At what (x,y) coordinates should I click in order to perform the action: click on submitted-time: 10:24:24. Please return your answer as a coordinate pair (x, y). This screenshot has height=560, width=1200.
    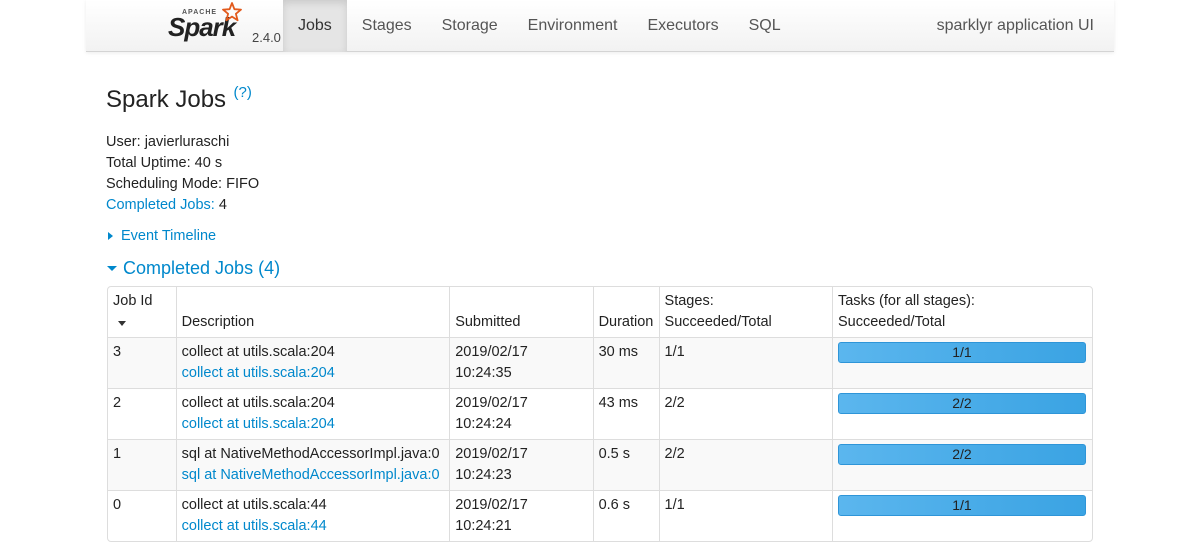
    Looking at the image, I should click on (483, 424).